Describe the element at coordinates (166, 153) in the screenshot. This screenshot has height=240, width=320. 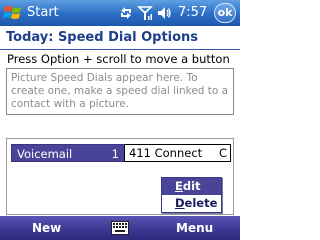
I see `speed-dial-name: 411 Connect` at that location.